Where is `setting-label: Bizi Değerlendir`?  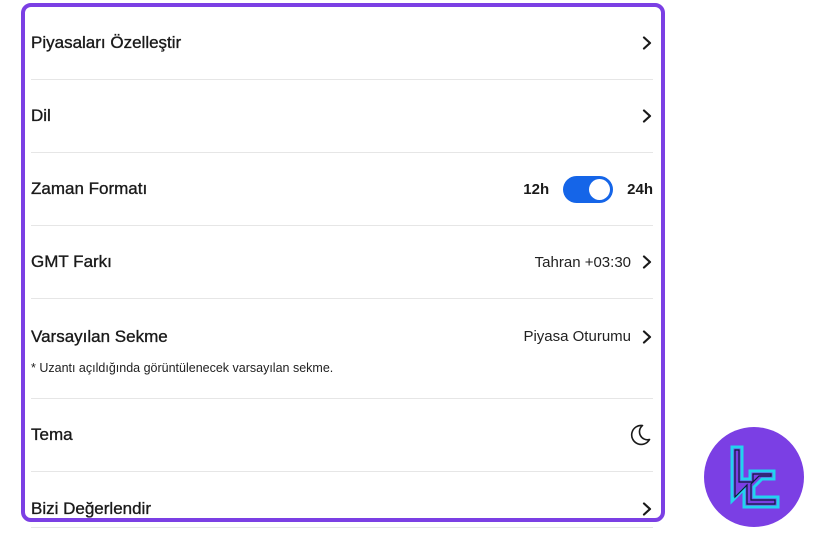
setting-label: Bizi Değerlendir is located at coordinates (91, 508).